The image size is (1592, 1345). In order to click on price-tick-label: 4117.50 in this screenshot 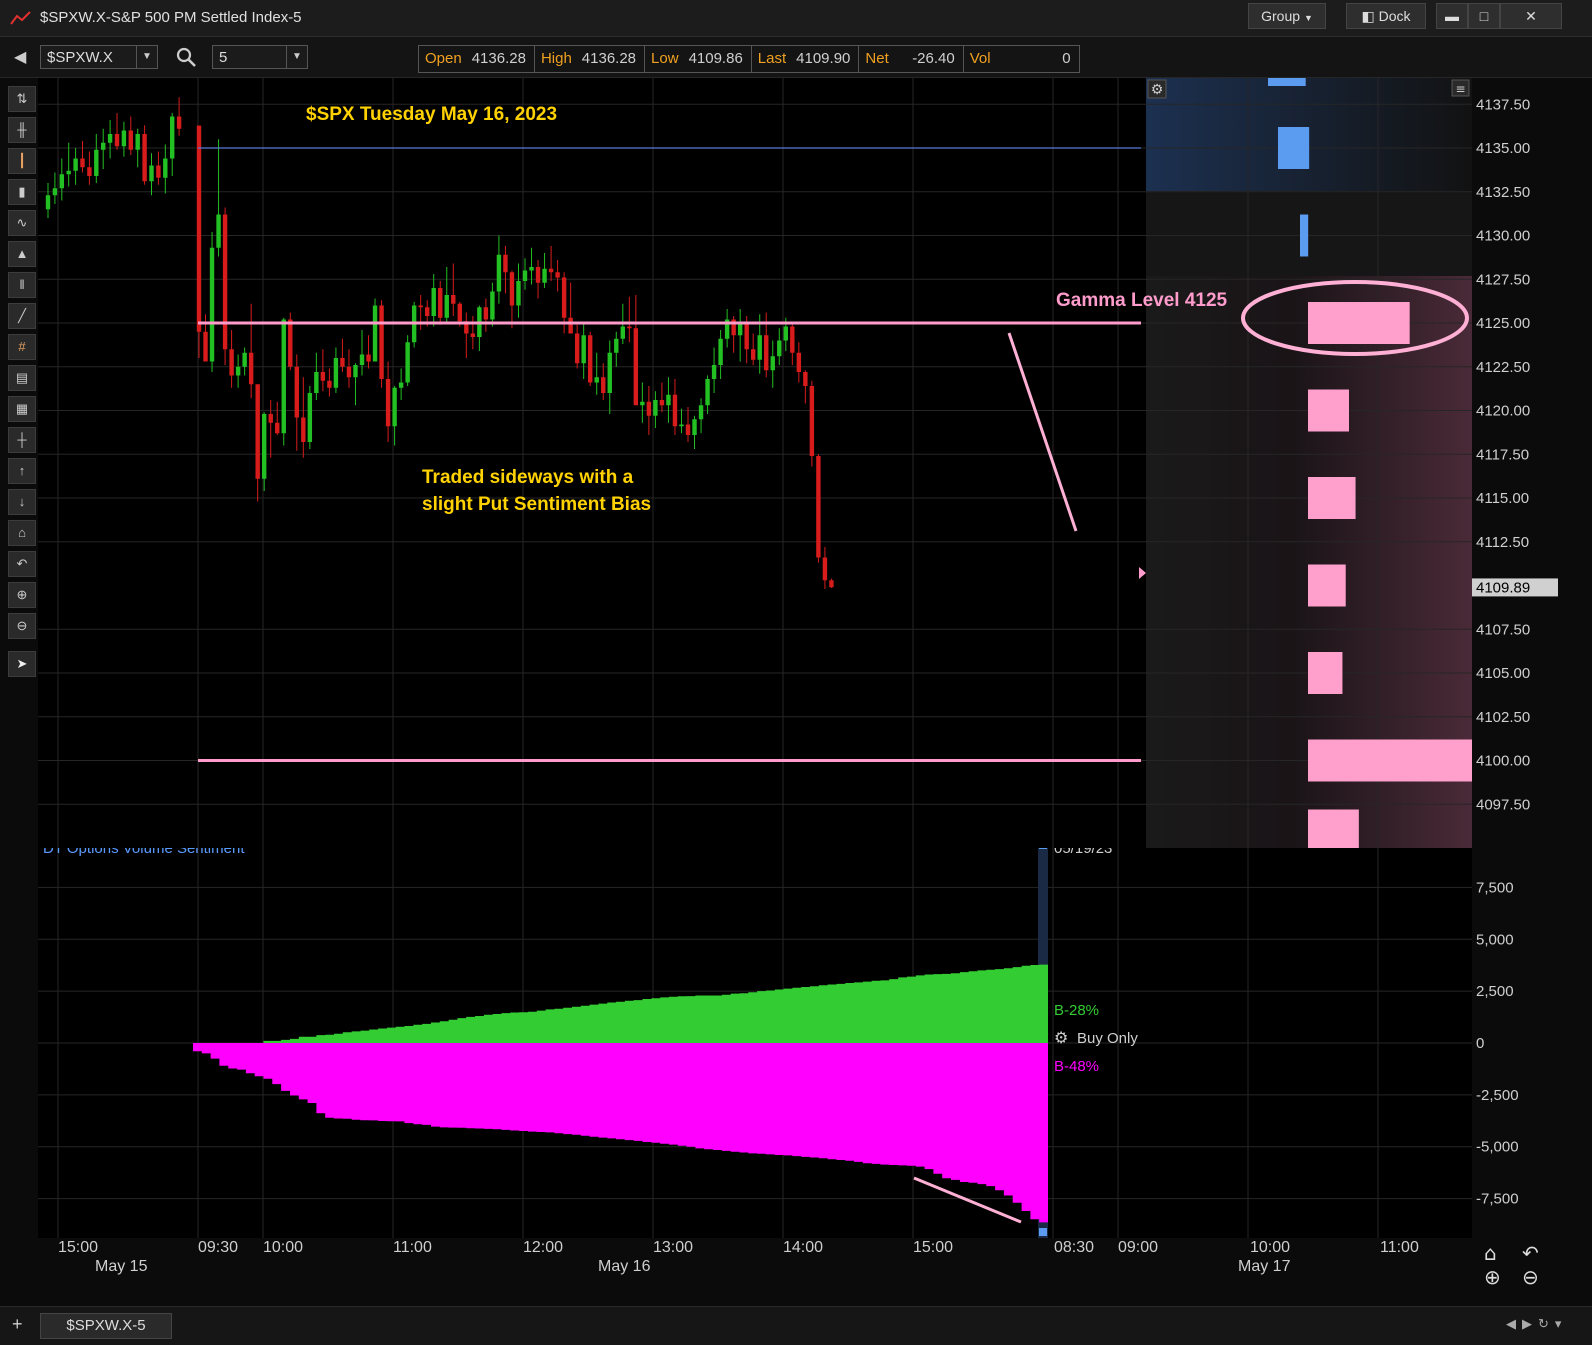, I will do `click(1502, 454)`.